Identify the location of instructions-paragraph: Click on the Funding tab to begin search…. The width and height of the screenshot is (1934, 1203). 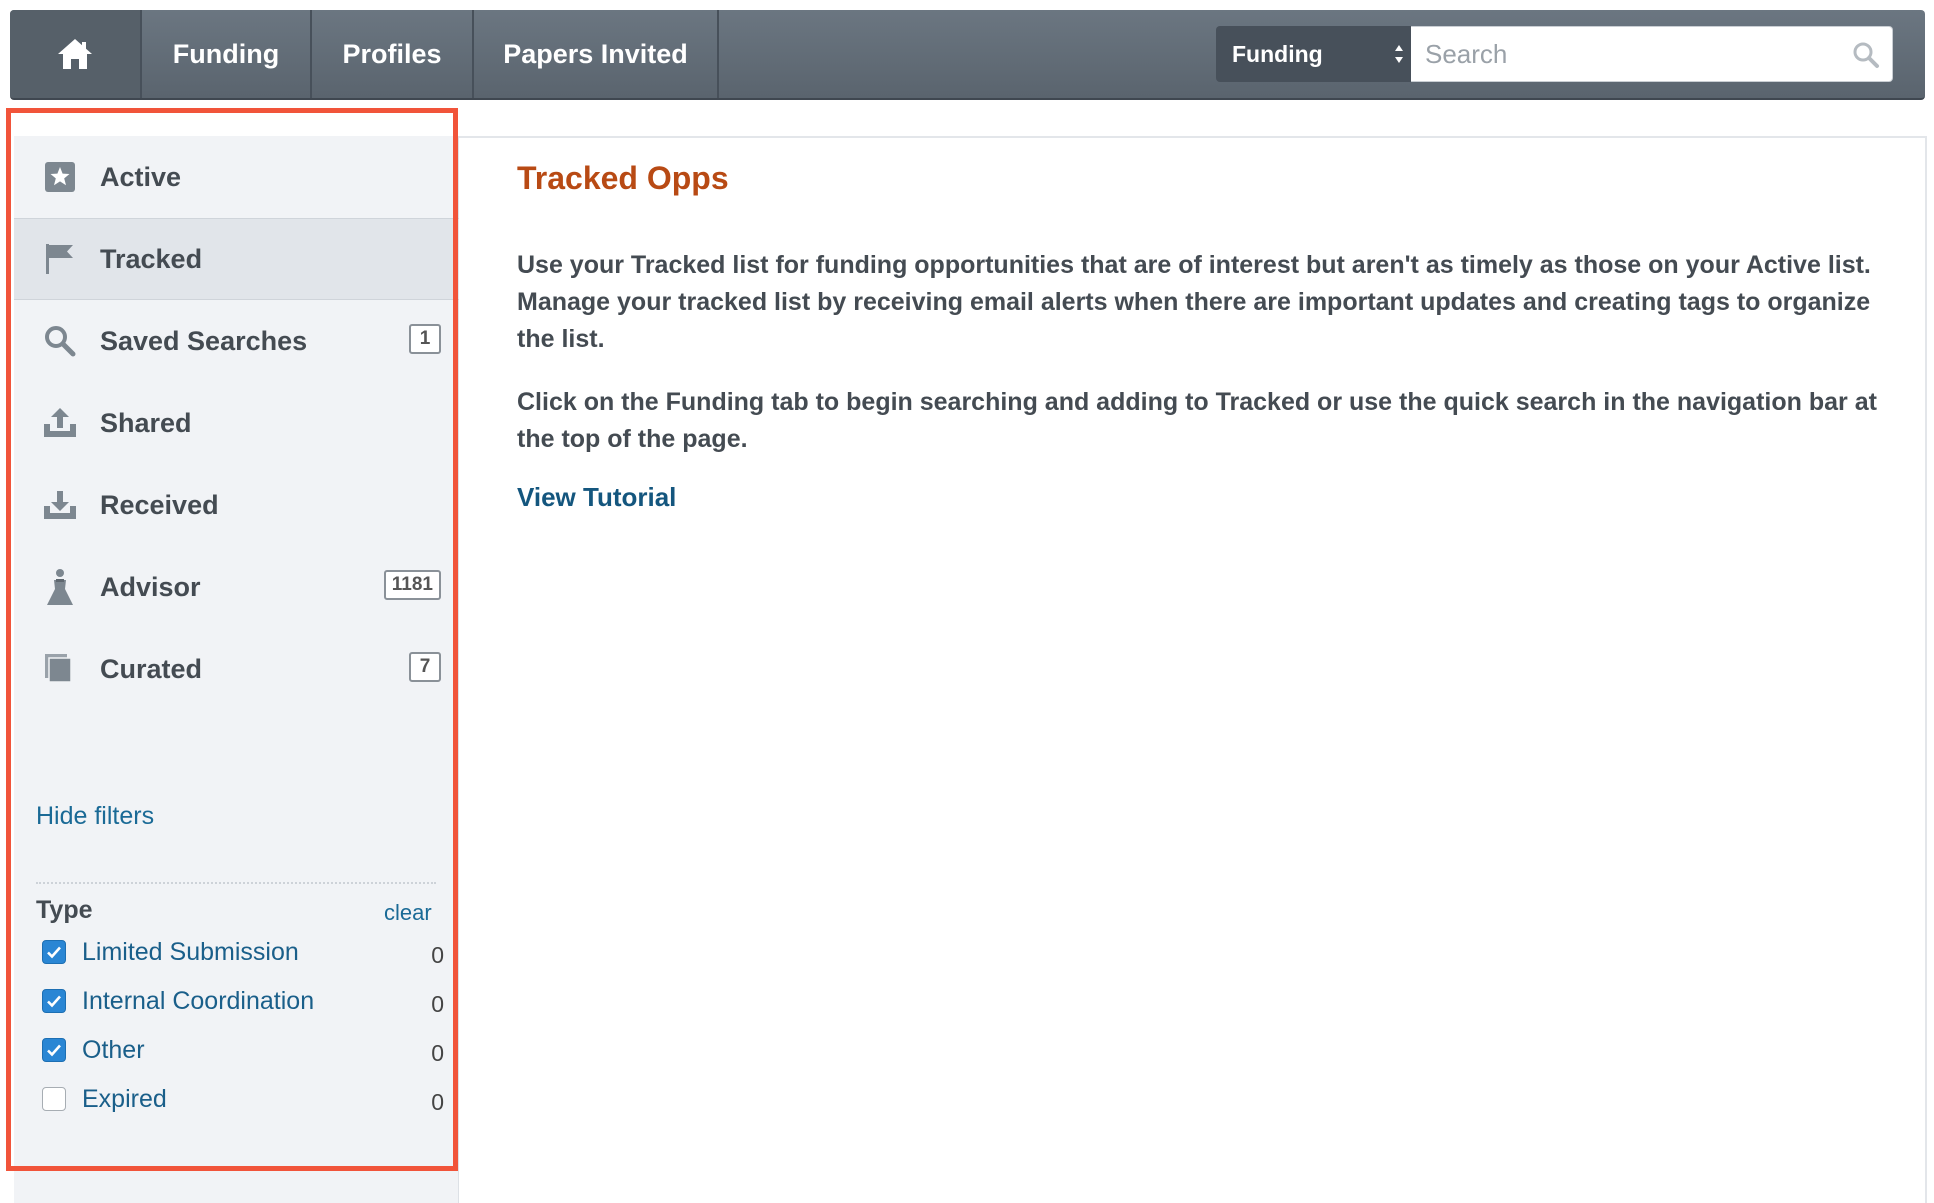
(1197, 420).